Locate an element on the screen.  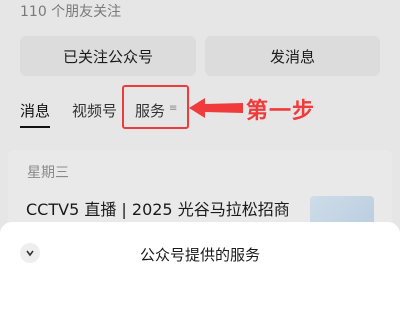
active-tab-indicator is located at coordinates (35, 127).